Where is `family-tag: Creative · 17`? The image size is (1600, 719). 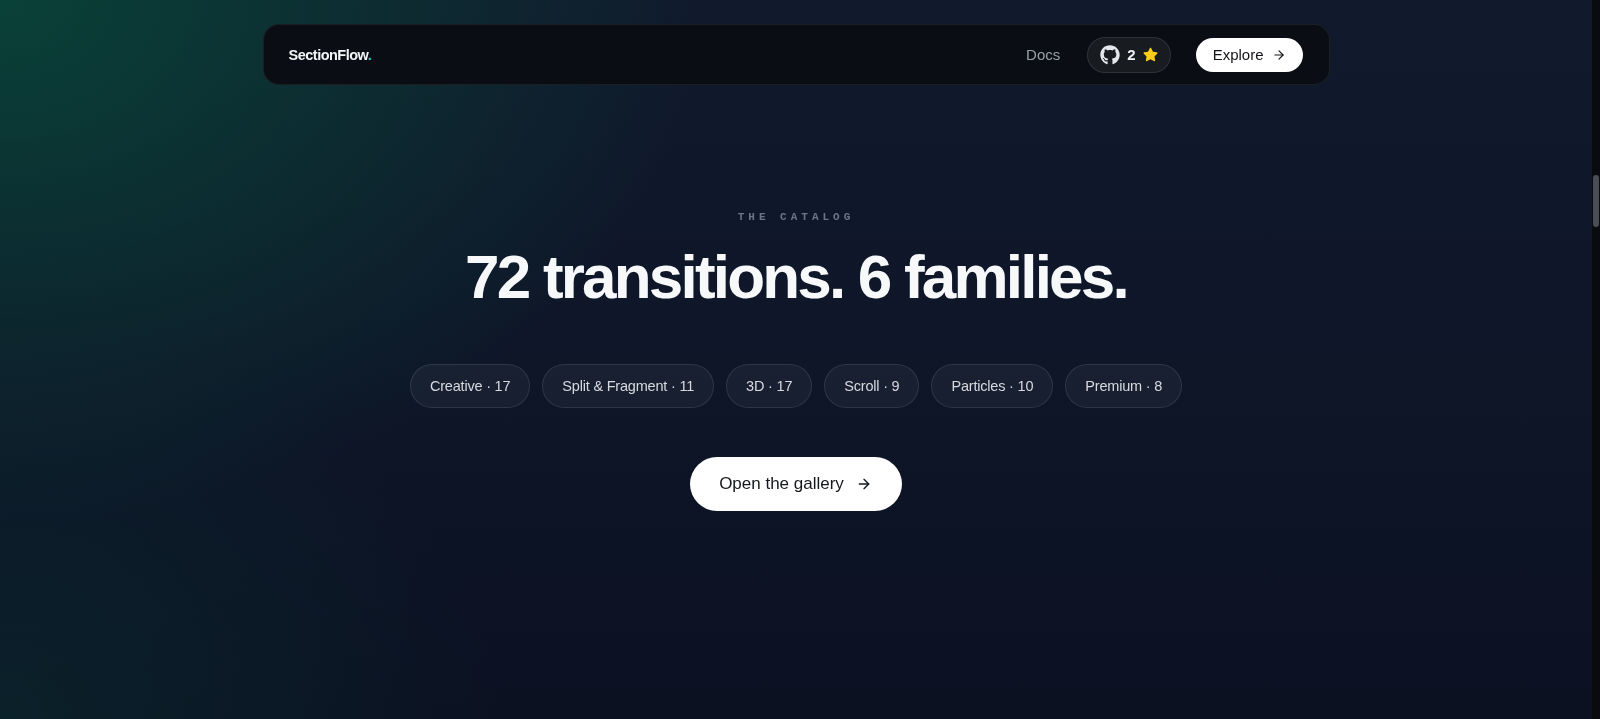
family-tag: Creative · 17 is located at coordinates (470, 386).